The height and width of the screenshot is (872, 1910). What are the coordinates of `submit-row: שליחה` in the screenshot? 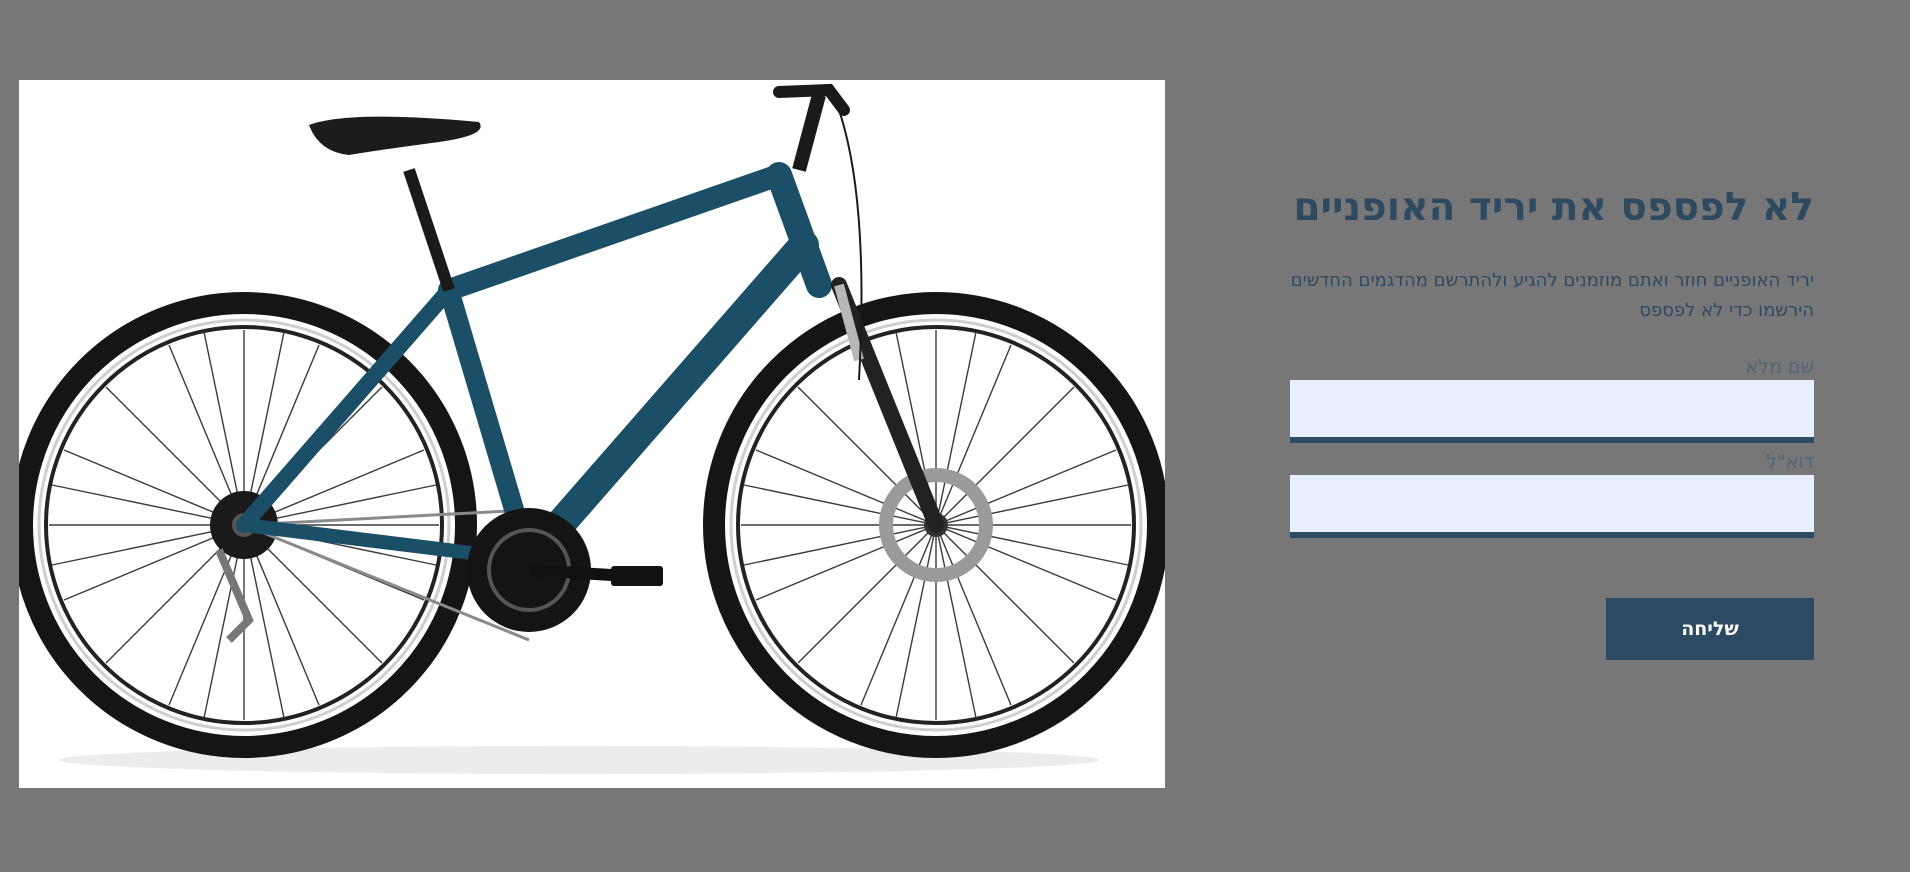 It's located at (1552, 629).